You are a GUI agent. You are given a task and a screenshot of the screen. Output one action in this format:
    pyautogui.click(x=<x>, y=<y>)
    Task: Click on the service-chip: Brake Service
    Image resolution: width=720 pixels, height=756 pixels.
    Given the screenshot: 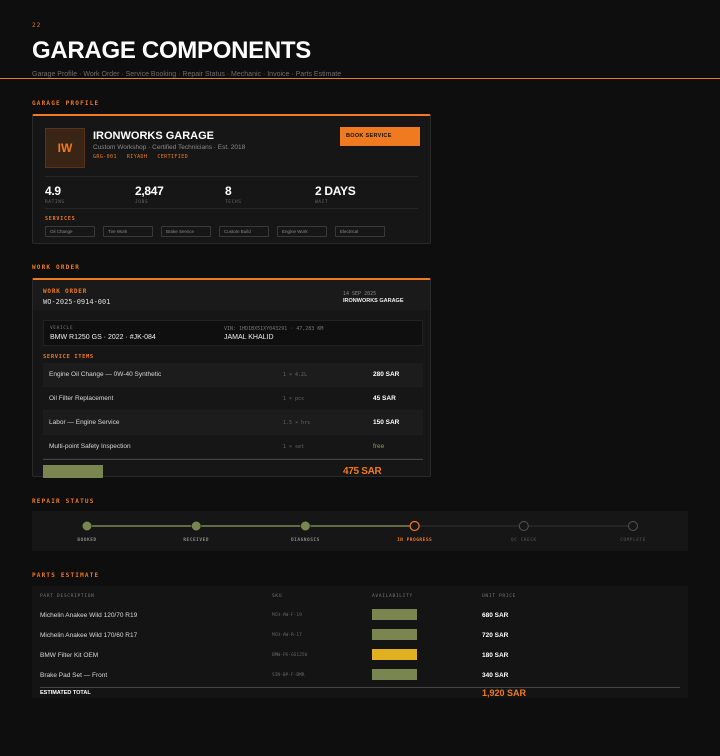 What is the action you would take?
    pyautogui.click(x=186, y=231)
    